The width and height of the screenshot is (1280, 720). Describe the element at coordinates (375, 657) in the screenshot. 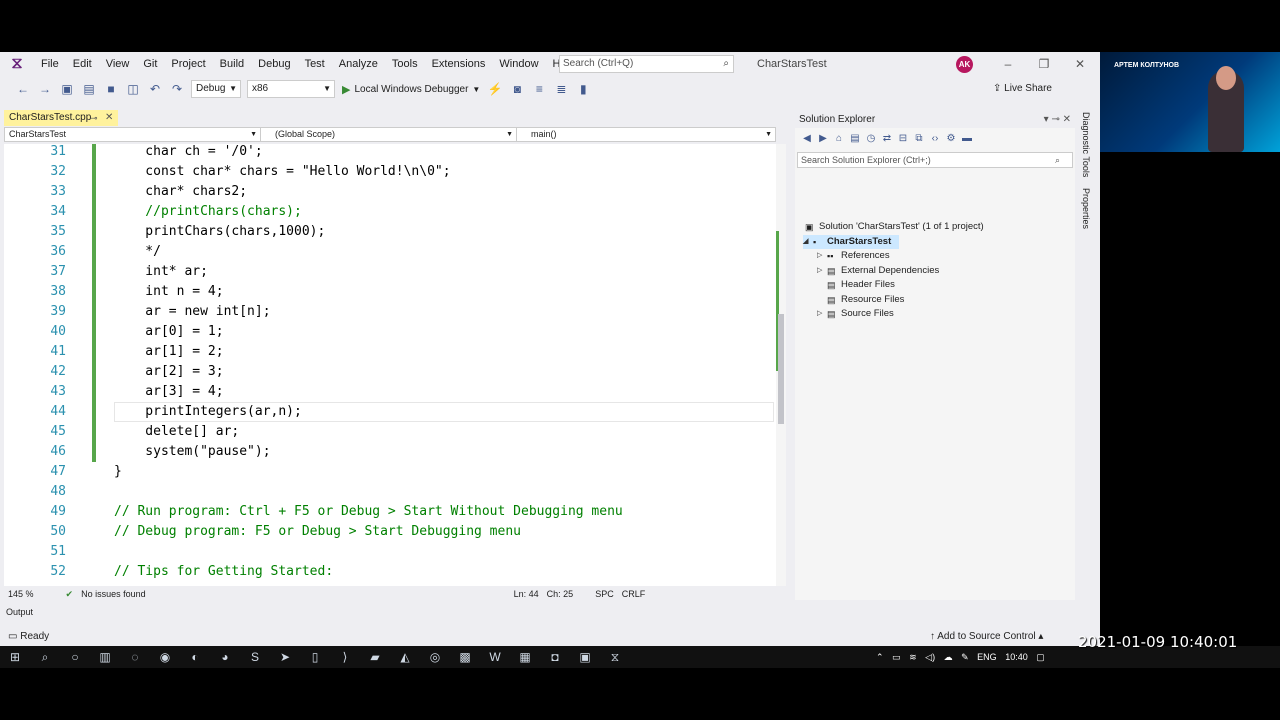

I see `explorer-folder-icon: ▰` at that location.